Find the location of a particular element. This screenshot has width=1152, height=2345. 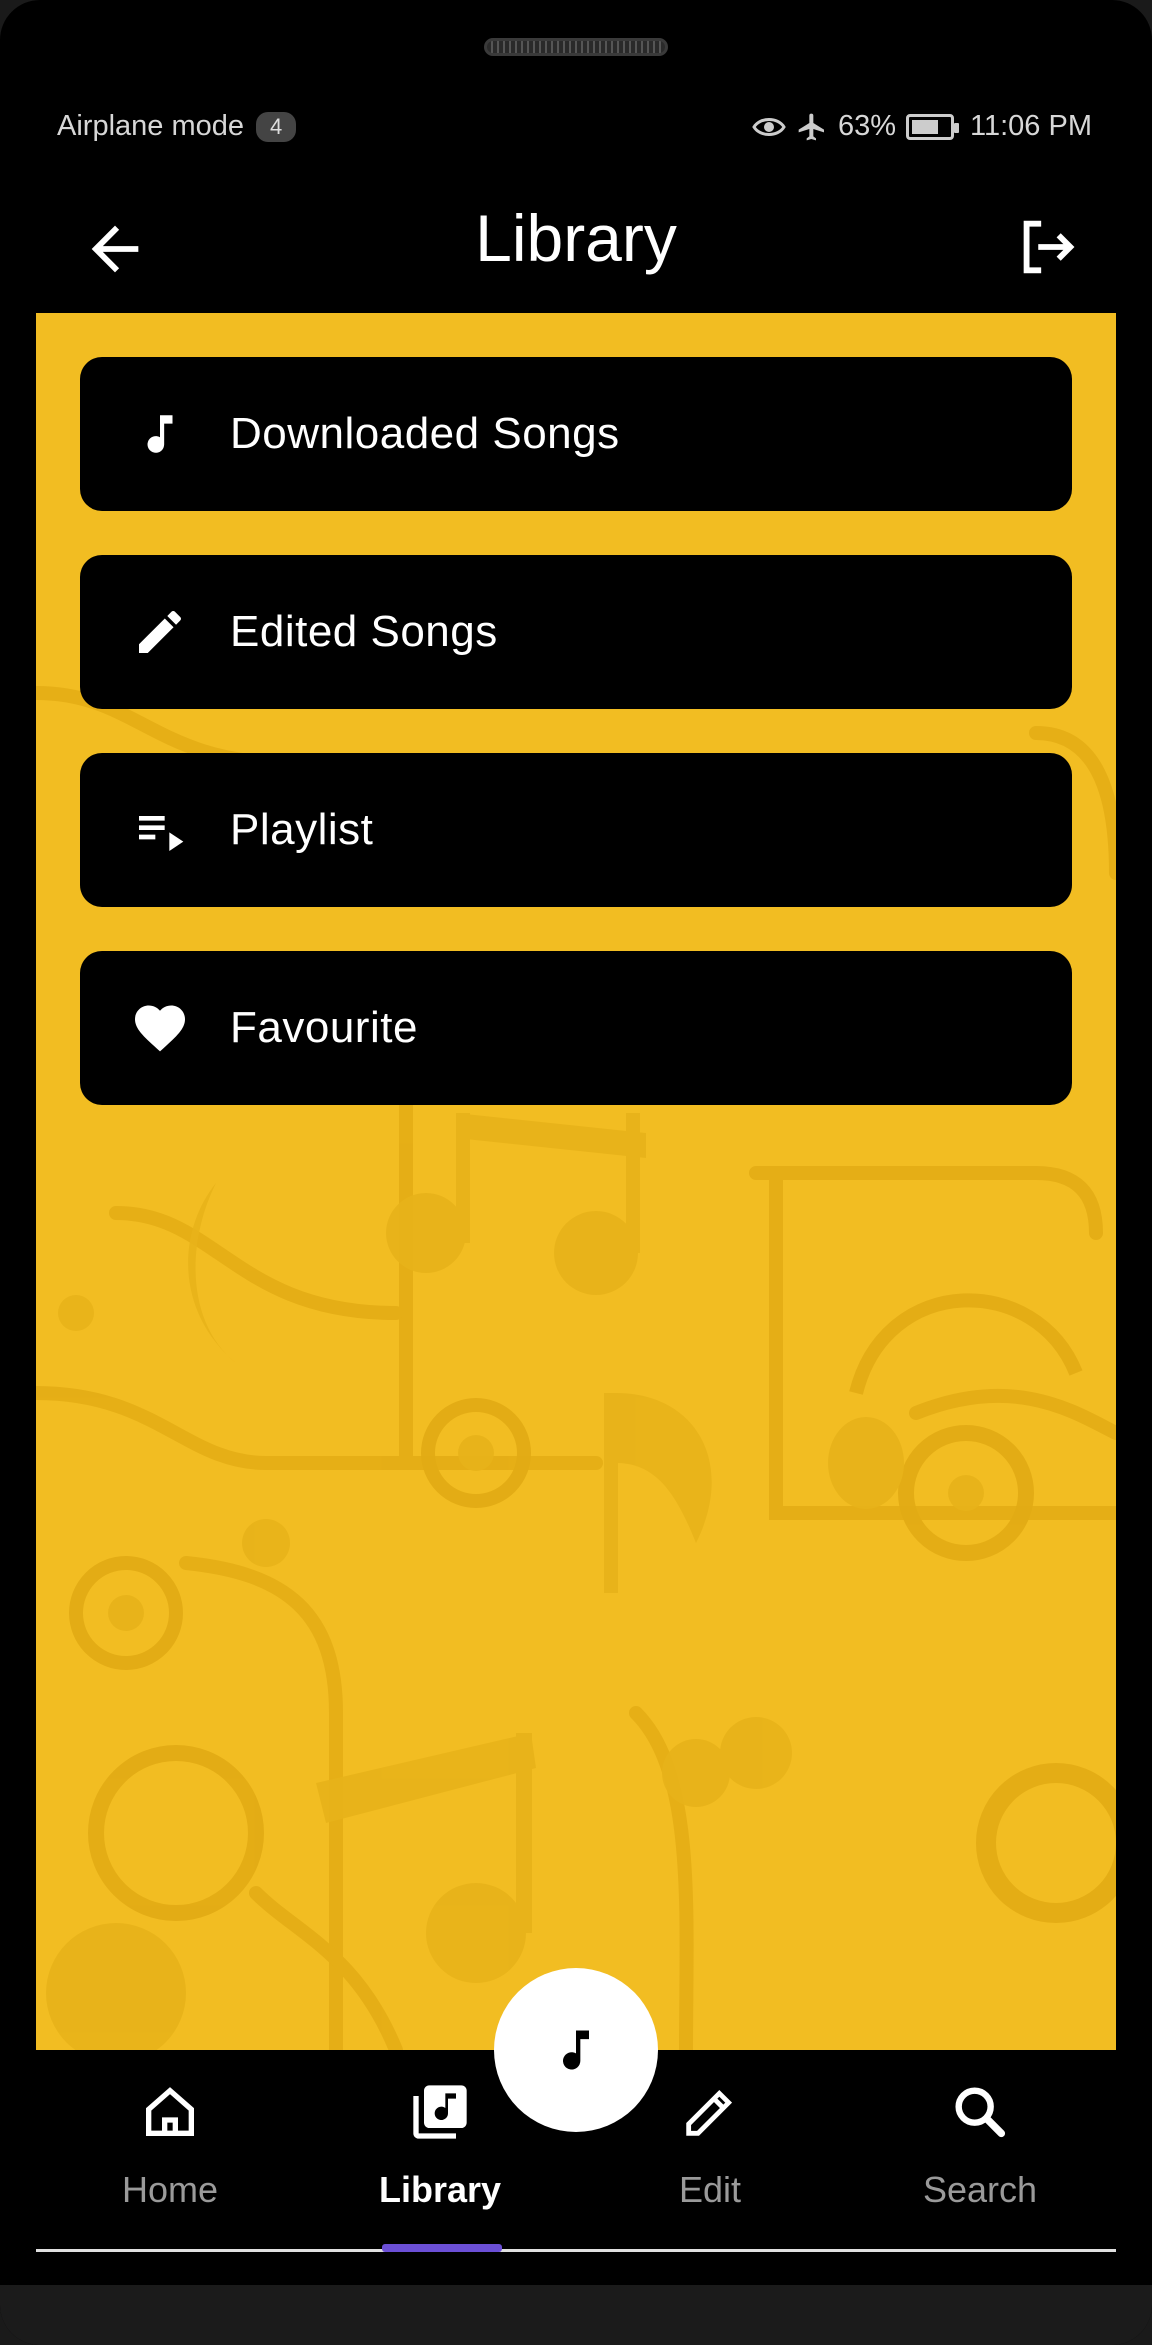

nav-label: Home is located at coordinates (170, 2189).